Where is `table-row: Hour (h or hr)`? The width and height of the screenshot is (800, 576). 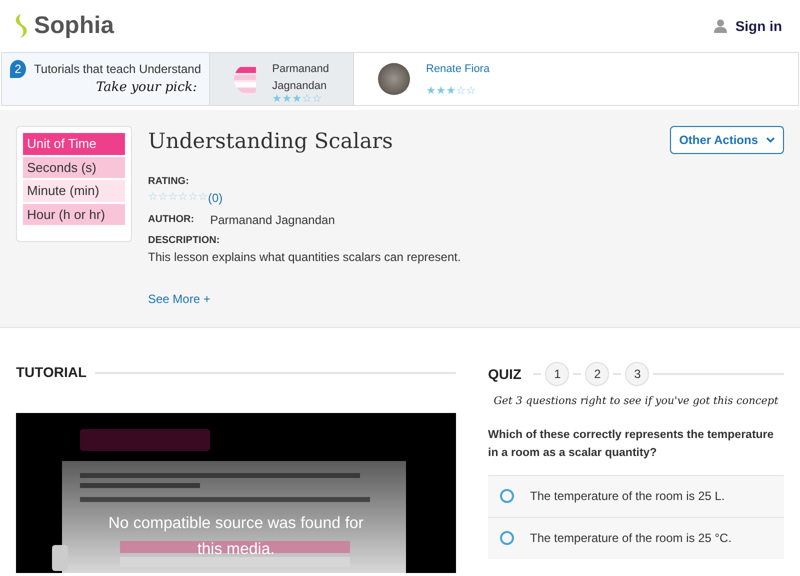 table-row: Hour (h or hr) is located at coordinates (74, 214).